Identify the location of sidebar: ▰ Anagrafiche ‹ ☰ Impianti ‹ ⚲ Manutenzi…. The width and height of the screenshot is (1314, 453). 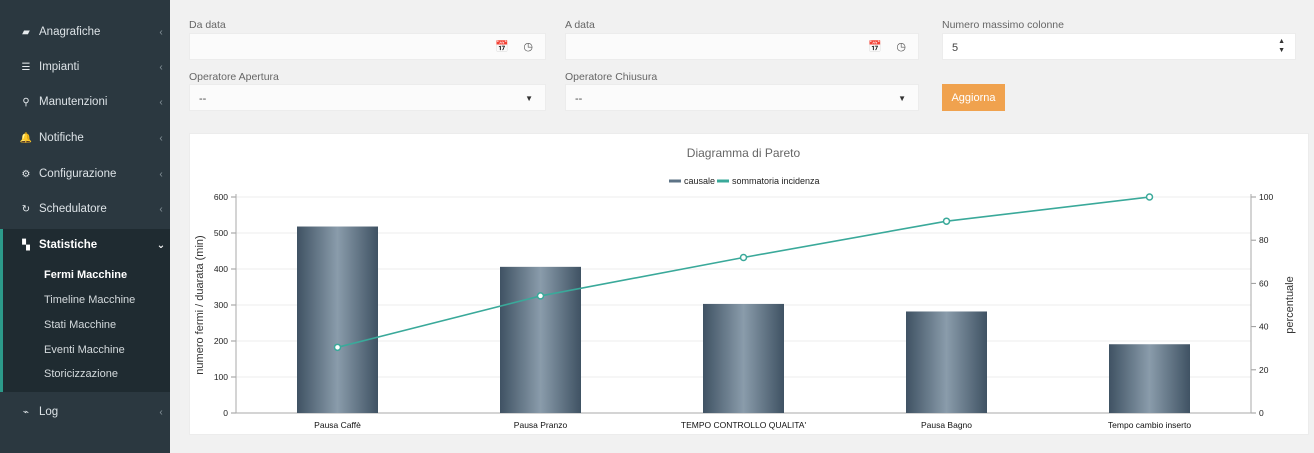
(85, 226).